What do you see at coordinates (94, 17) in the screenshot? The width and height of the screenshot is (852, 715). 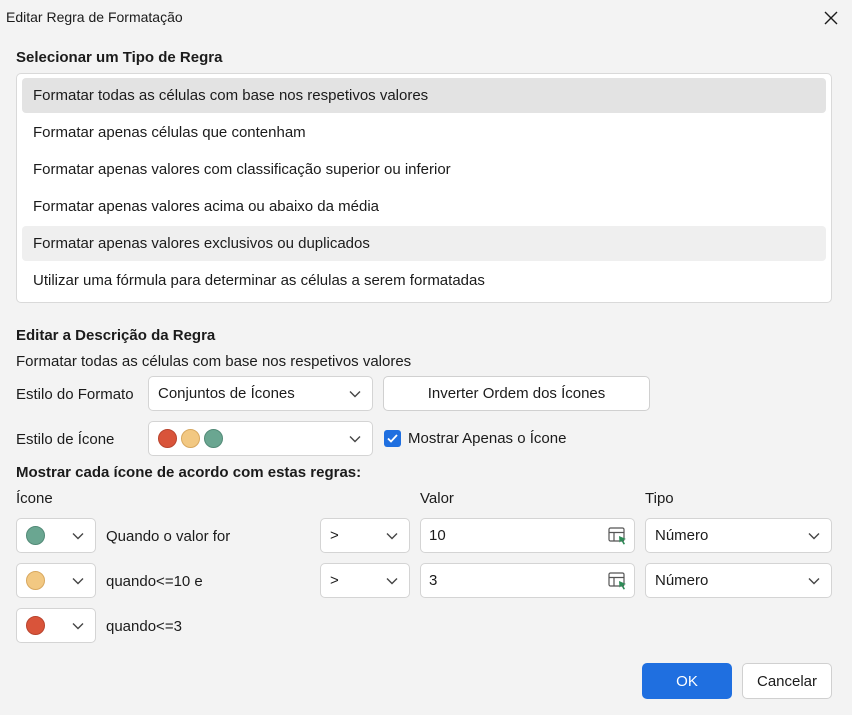 I see `dialog-title: Editar Regra de Formatação` at bounding box center [94, 17].